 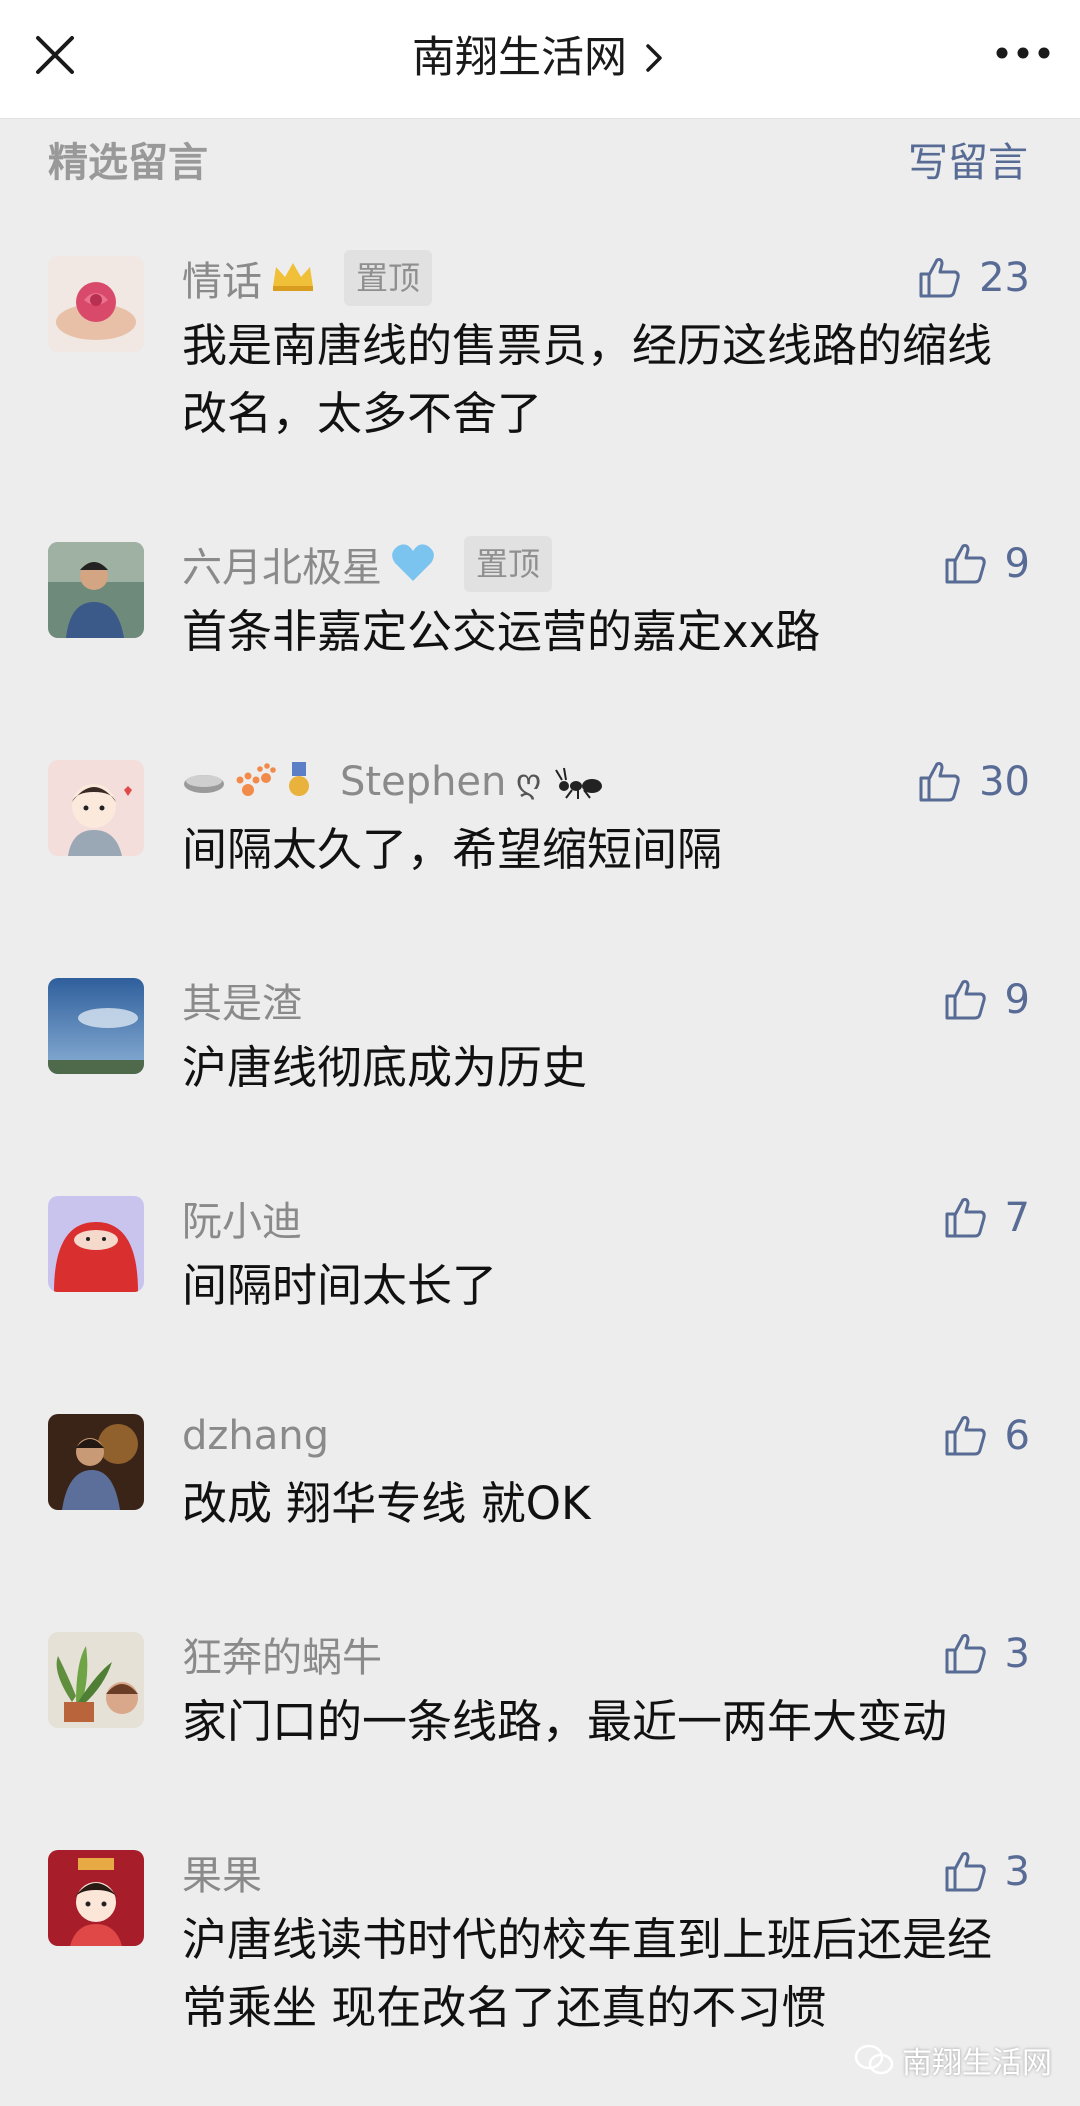 I want to click on decoration-icons, so click(x=257, y=782).